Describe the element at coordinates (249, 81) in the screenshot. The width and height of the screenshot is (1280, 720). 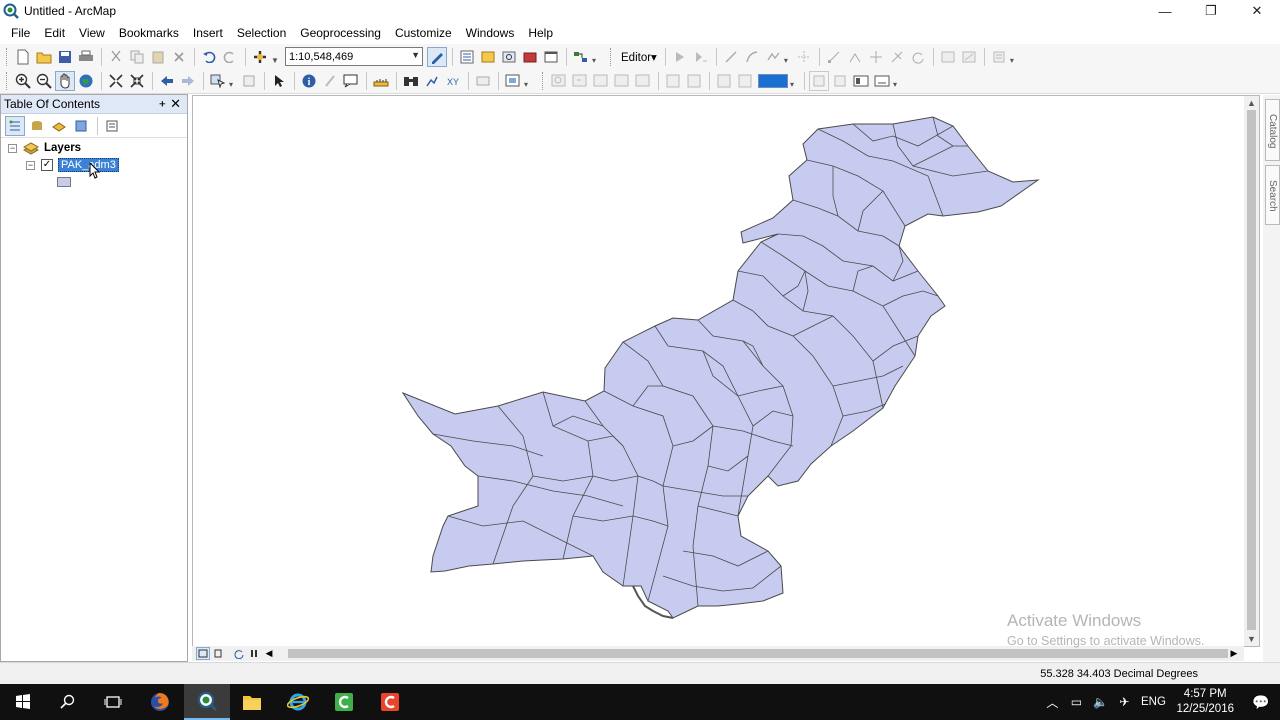
I see `clear-selection-icon` at that location.